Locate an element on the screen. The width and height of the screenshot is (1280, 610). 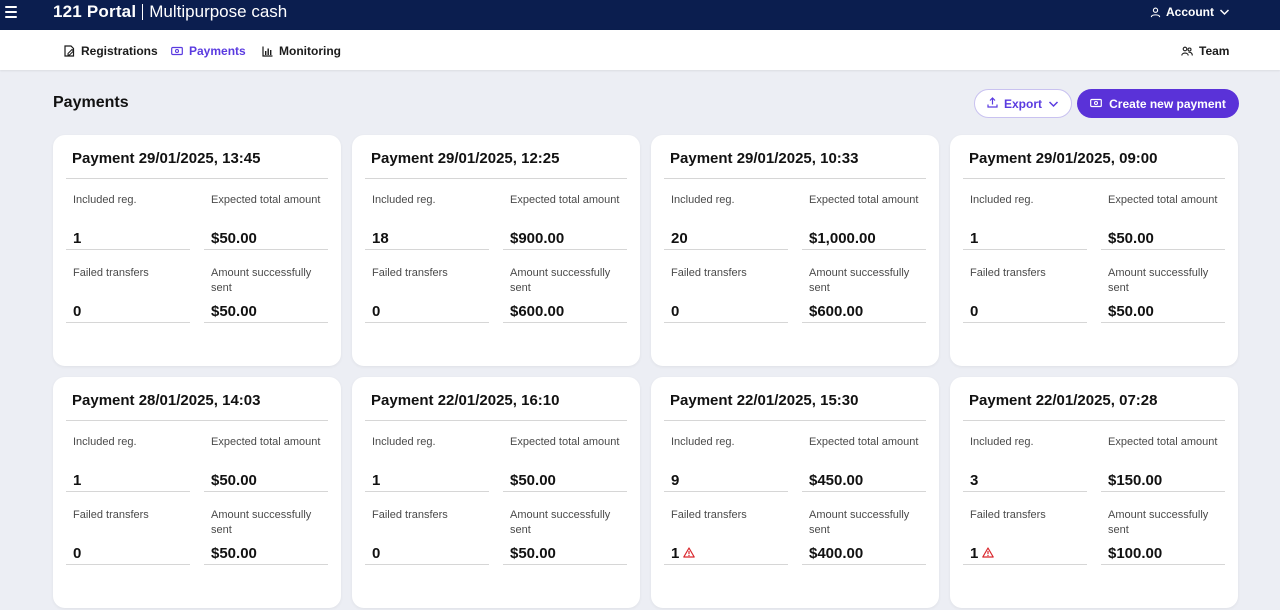
create-payment-label: Create new payment is located at coordinates (1167, 103).